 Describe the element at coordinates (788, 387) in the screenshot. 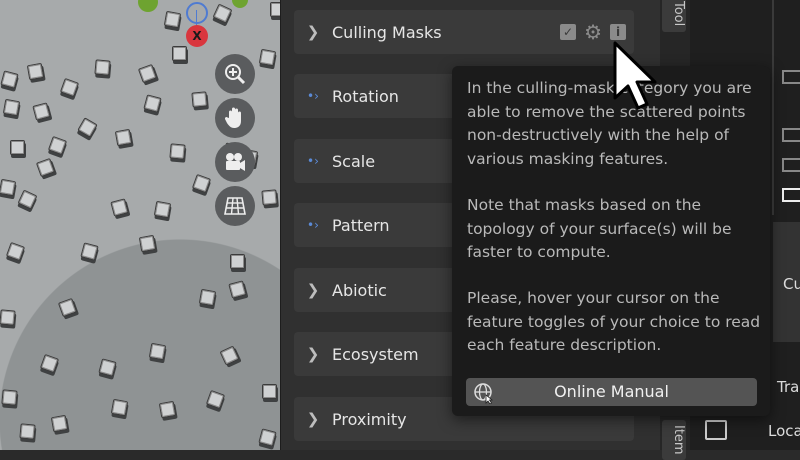

I see `tra-label: Tra` at that location.